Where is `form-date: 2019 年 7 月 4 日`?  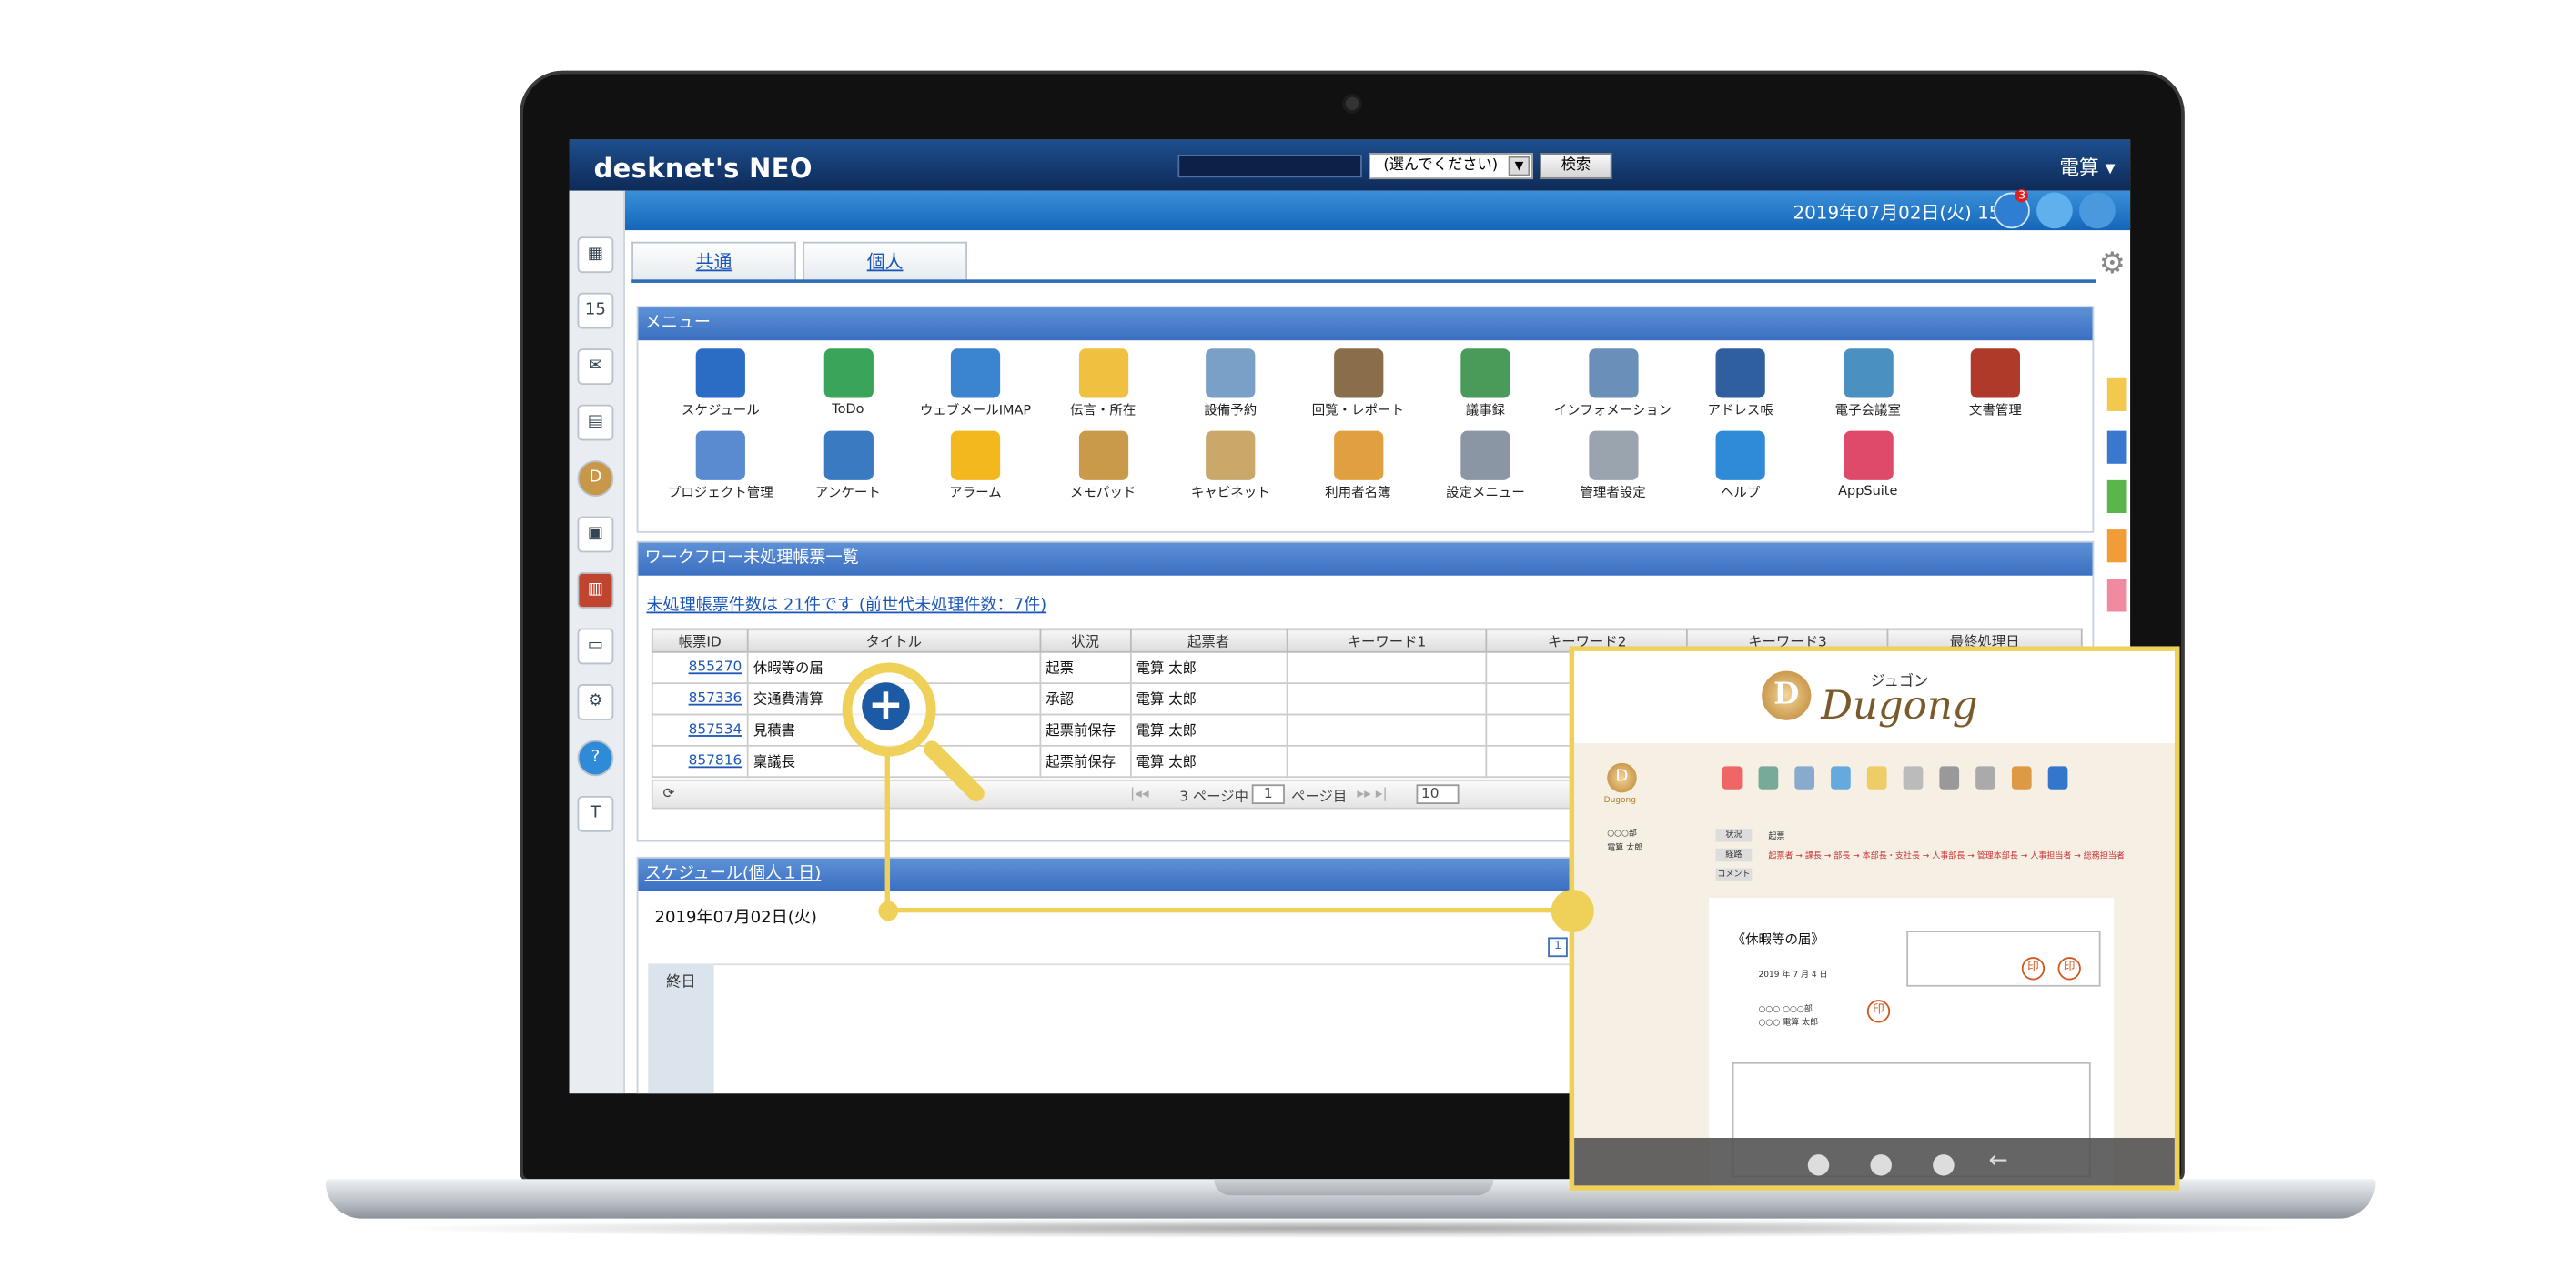
form-date: 2019 年 7 月 4 日 is located at coordinates (1793, 975).